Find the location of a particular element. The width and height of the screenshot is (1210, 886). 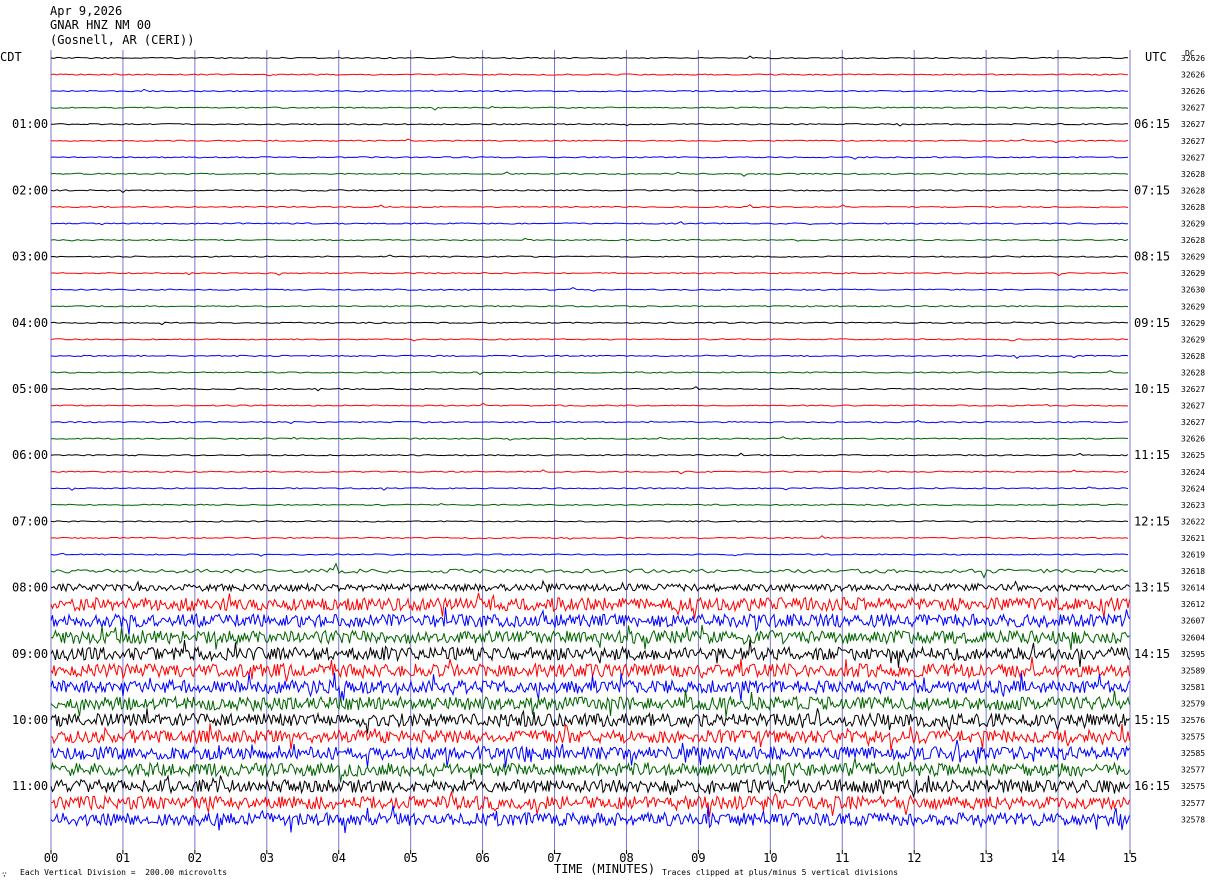

left-hour-label: 06:00 is located at coordinates (30, 455).